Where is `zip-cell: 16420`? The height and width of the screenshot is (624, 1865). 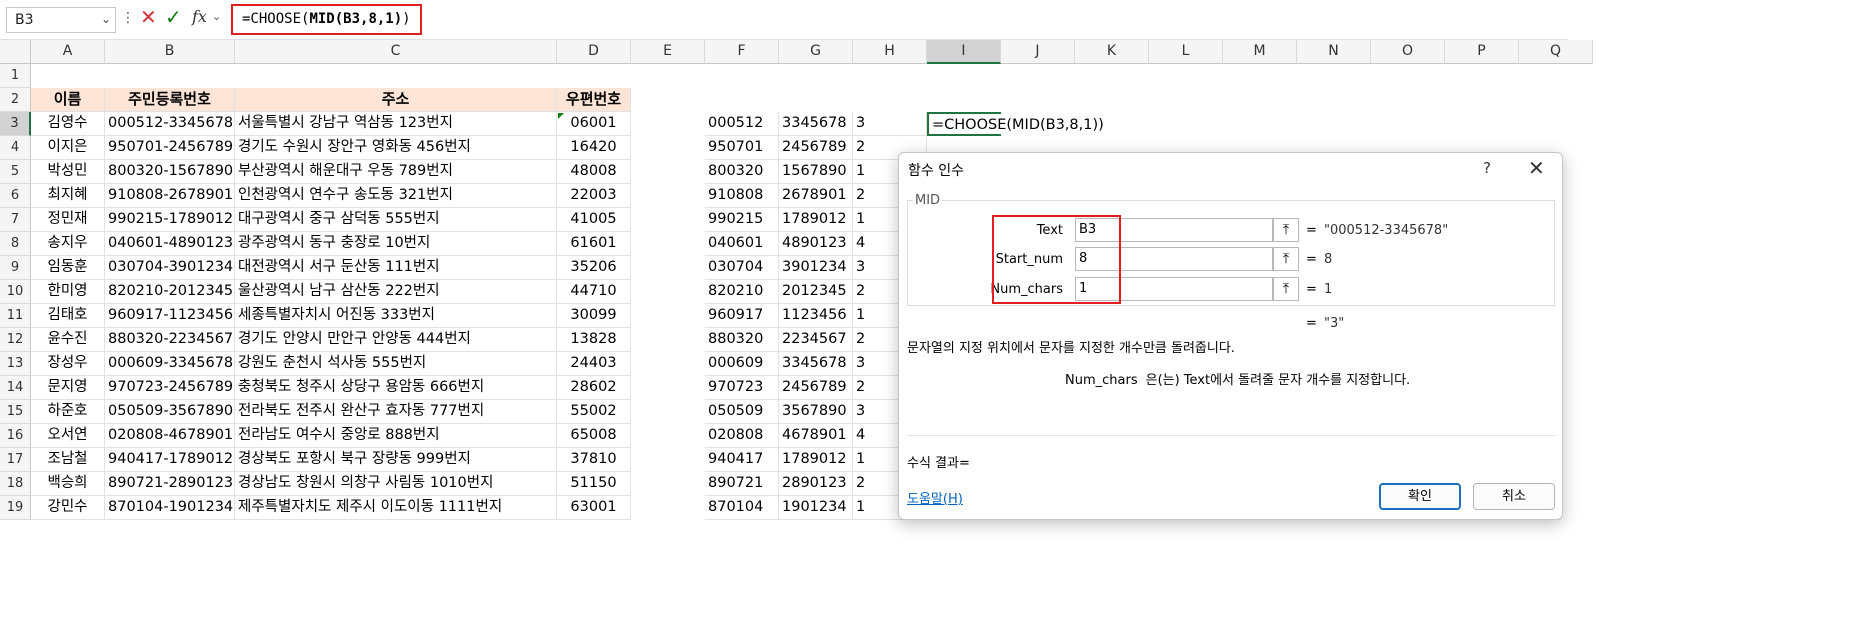 zip-cell: 16420 is located at coordinates (594, 148).